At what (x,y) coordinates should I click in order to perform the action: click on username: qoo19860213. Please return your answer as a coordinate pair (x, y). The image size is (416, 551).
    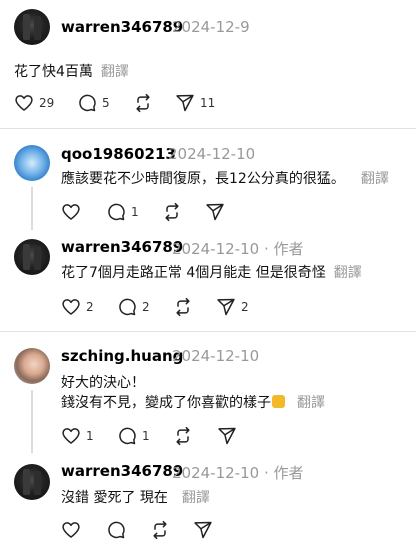
    Looking at the image, I should click on (118, 154).